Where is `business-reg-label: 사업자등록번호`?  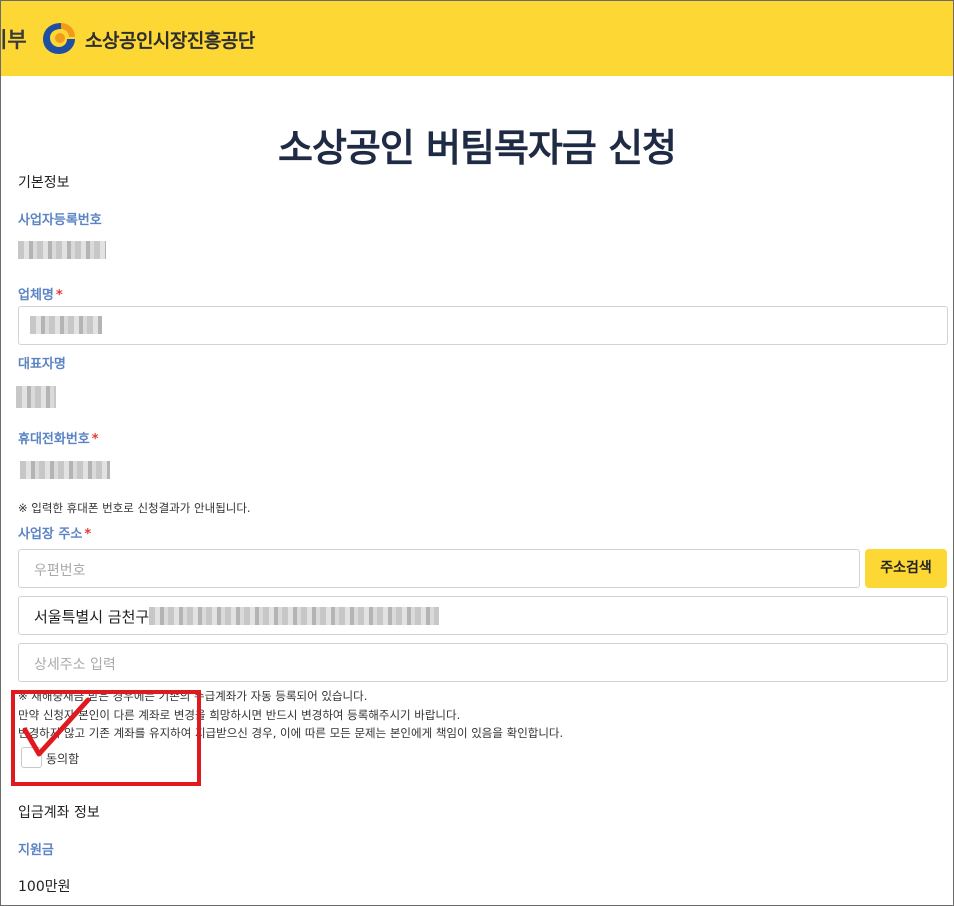 business-reg-label: 사업자등록번호 is located at coordinates (60, 220).